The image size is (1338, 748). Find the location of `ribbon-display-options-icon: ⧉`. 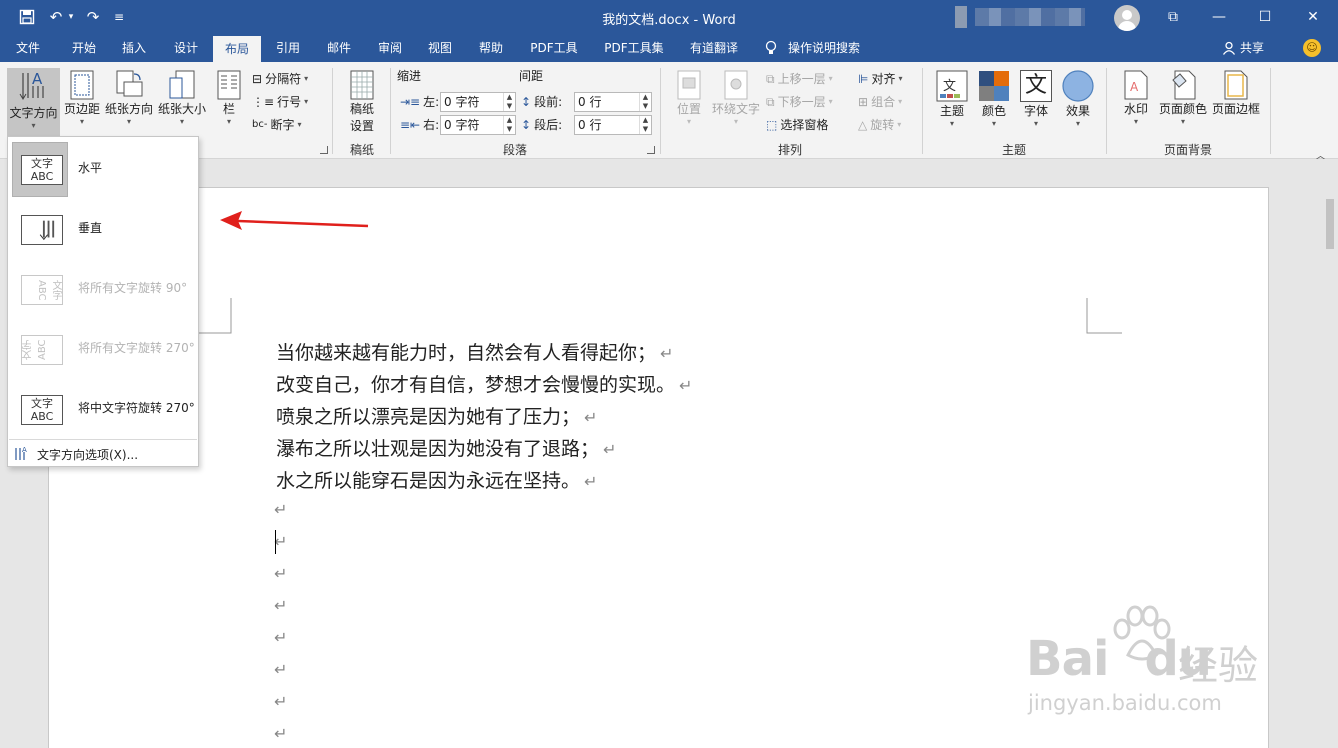

ribbon-display-options-icon: ⧉ is located at coordinates (1173, 17).